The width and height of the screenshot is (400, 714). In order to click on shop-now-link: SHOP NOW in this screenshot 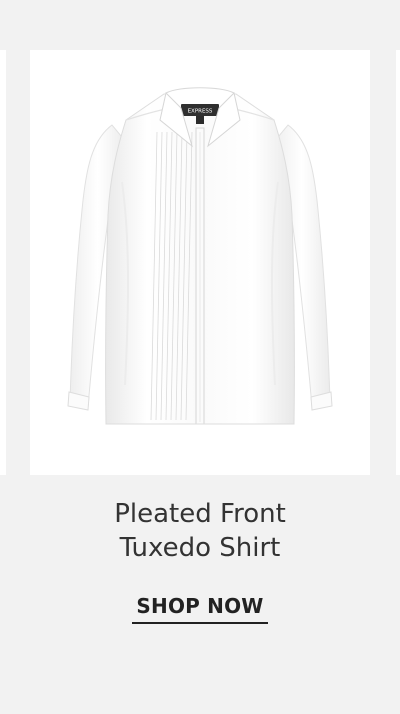, I will do `click(200, 608)`.